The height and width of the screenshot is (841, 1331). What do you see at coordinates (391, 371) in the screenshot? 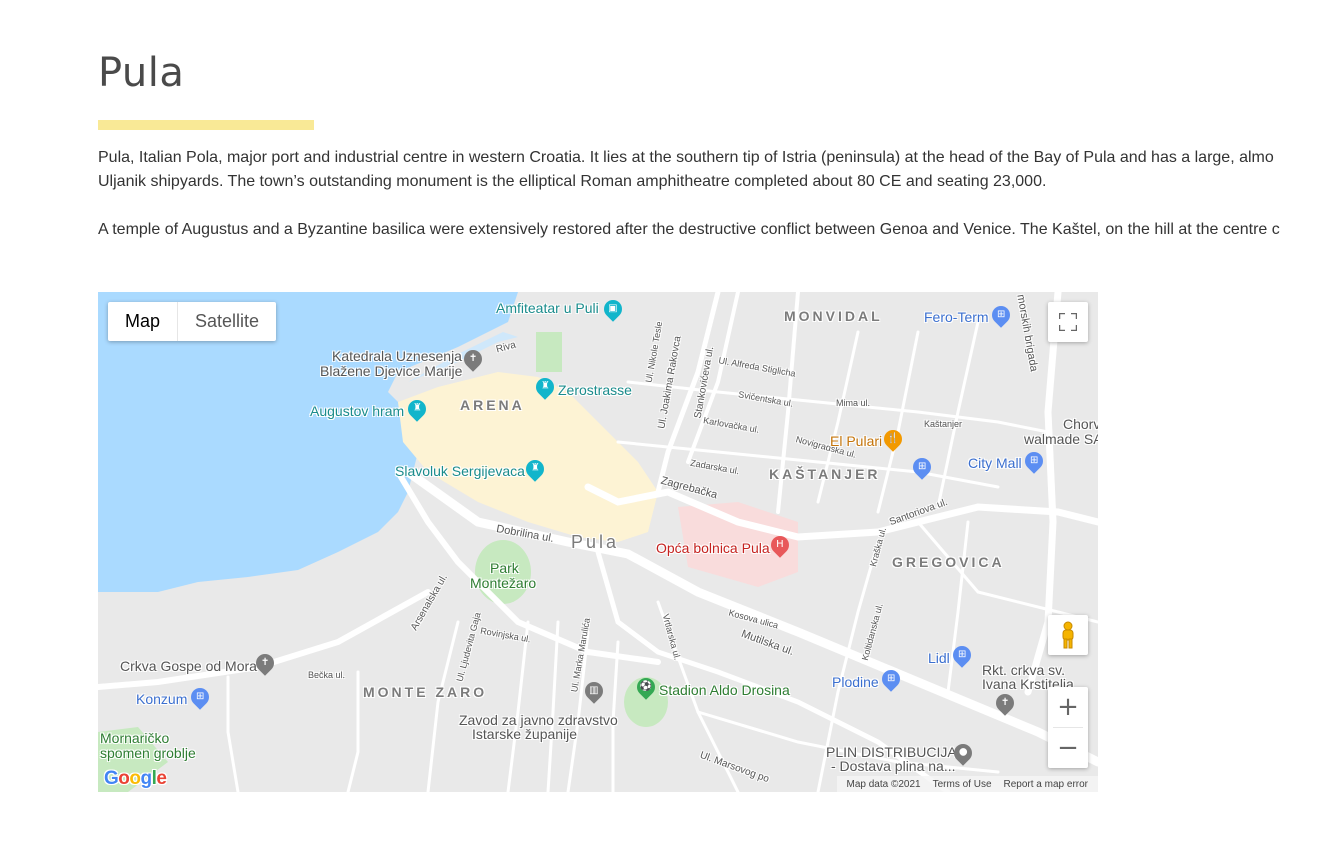
I see `poi-katedrala-line-2: Blažene Djevice Marije` at bounding box center [391, 371].